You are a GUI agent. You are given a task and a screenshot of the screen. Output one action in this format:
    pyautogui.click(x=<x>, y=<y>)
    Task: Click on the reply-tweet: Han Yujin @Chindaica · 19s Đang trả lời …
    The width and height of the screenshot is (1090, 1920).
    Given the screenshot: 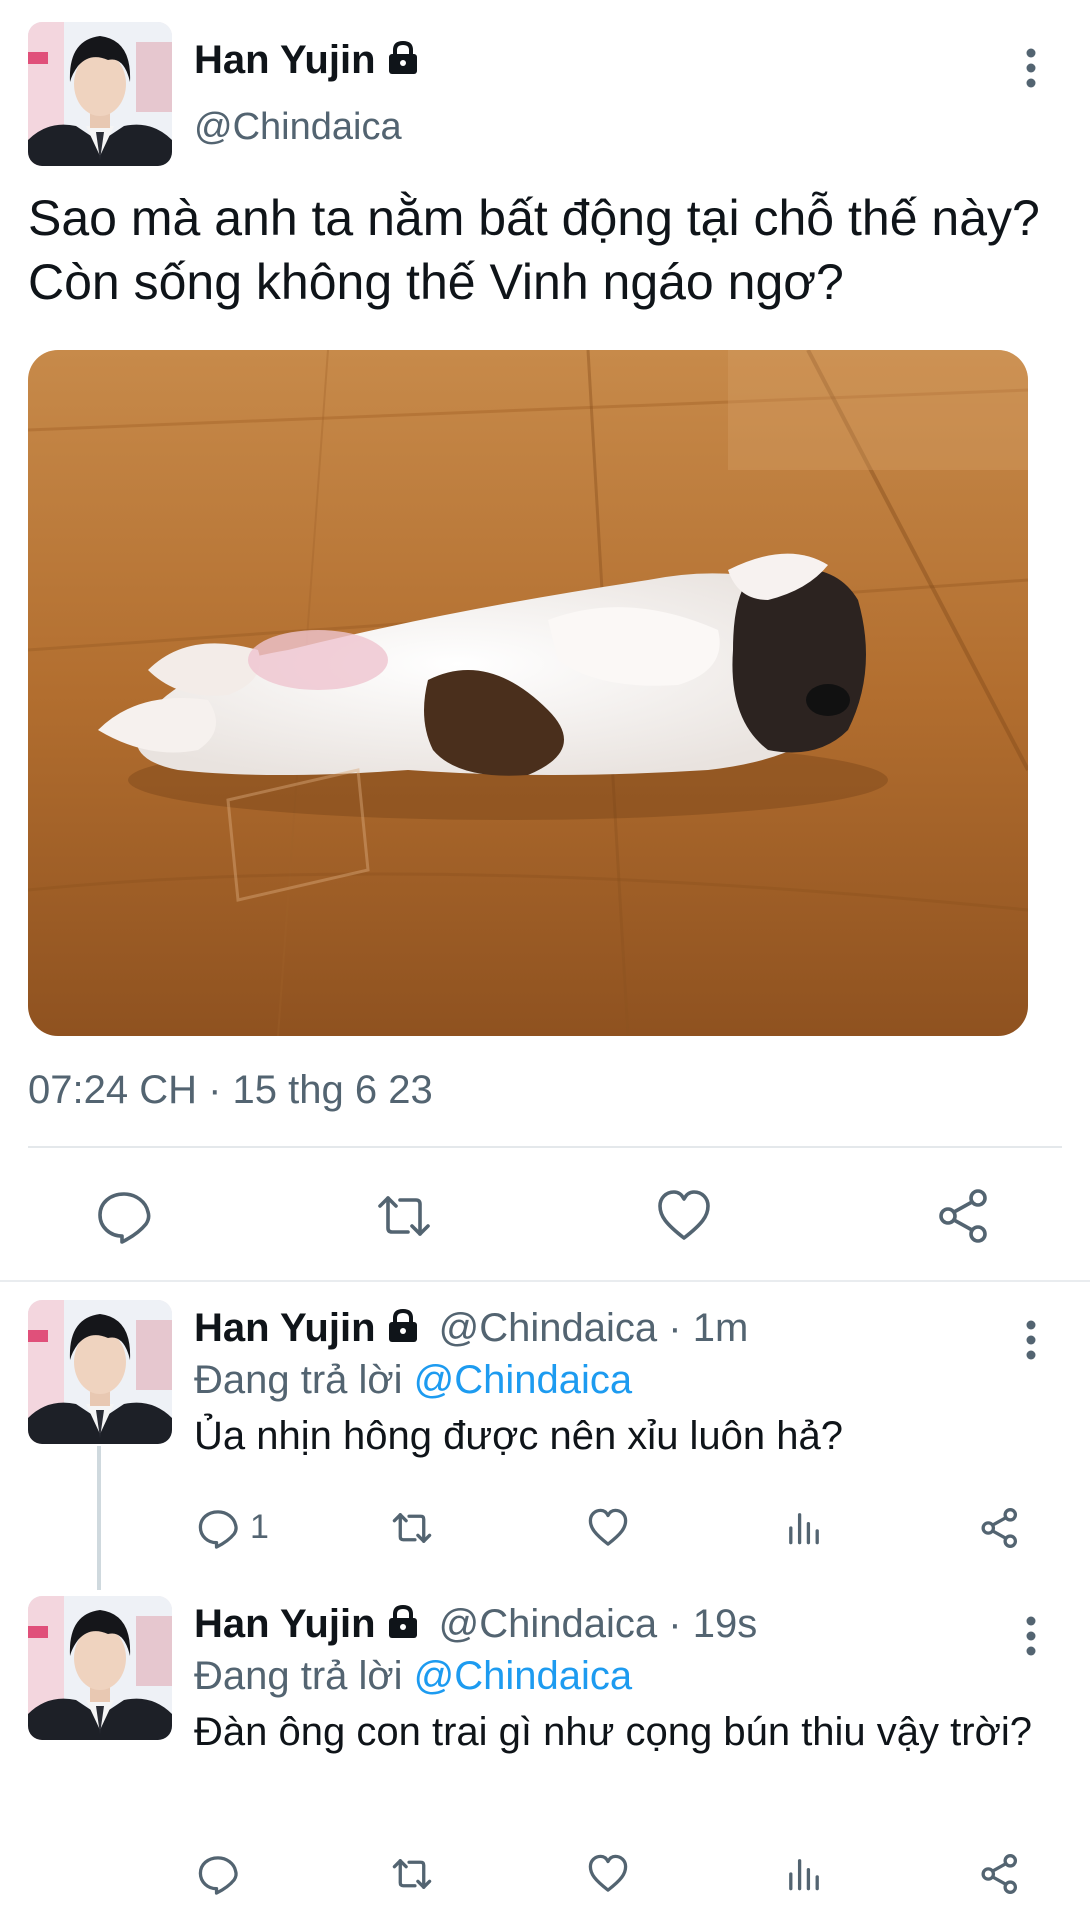 What is the action you would take?
    pyautogui.click(x=545, y=1726)
    